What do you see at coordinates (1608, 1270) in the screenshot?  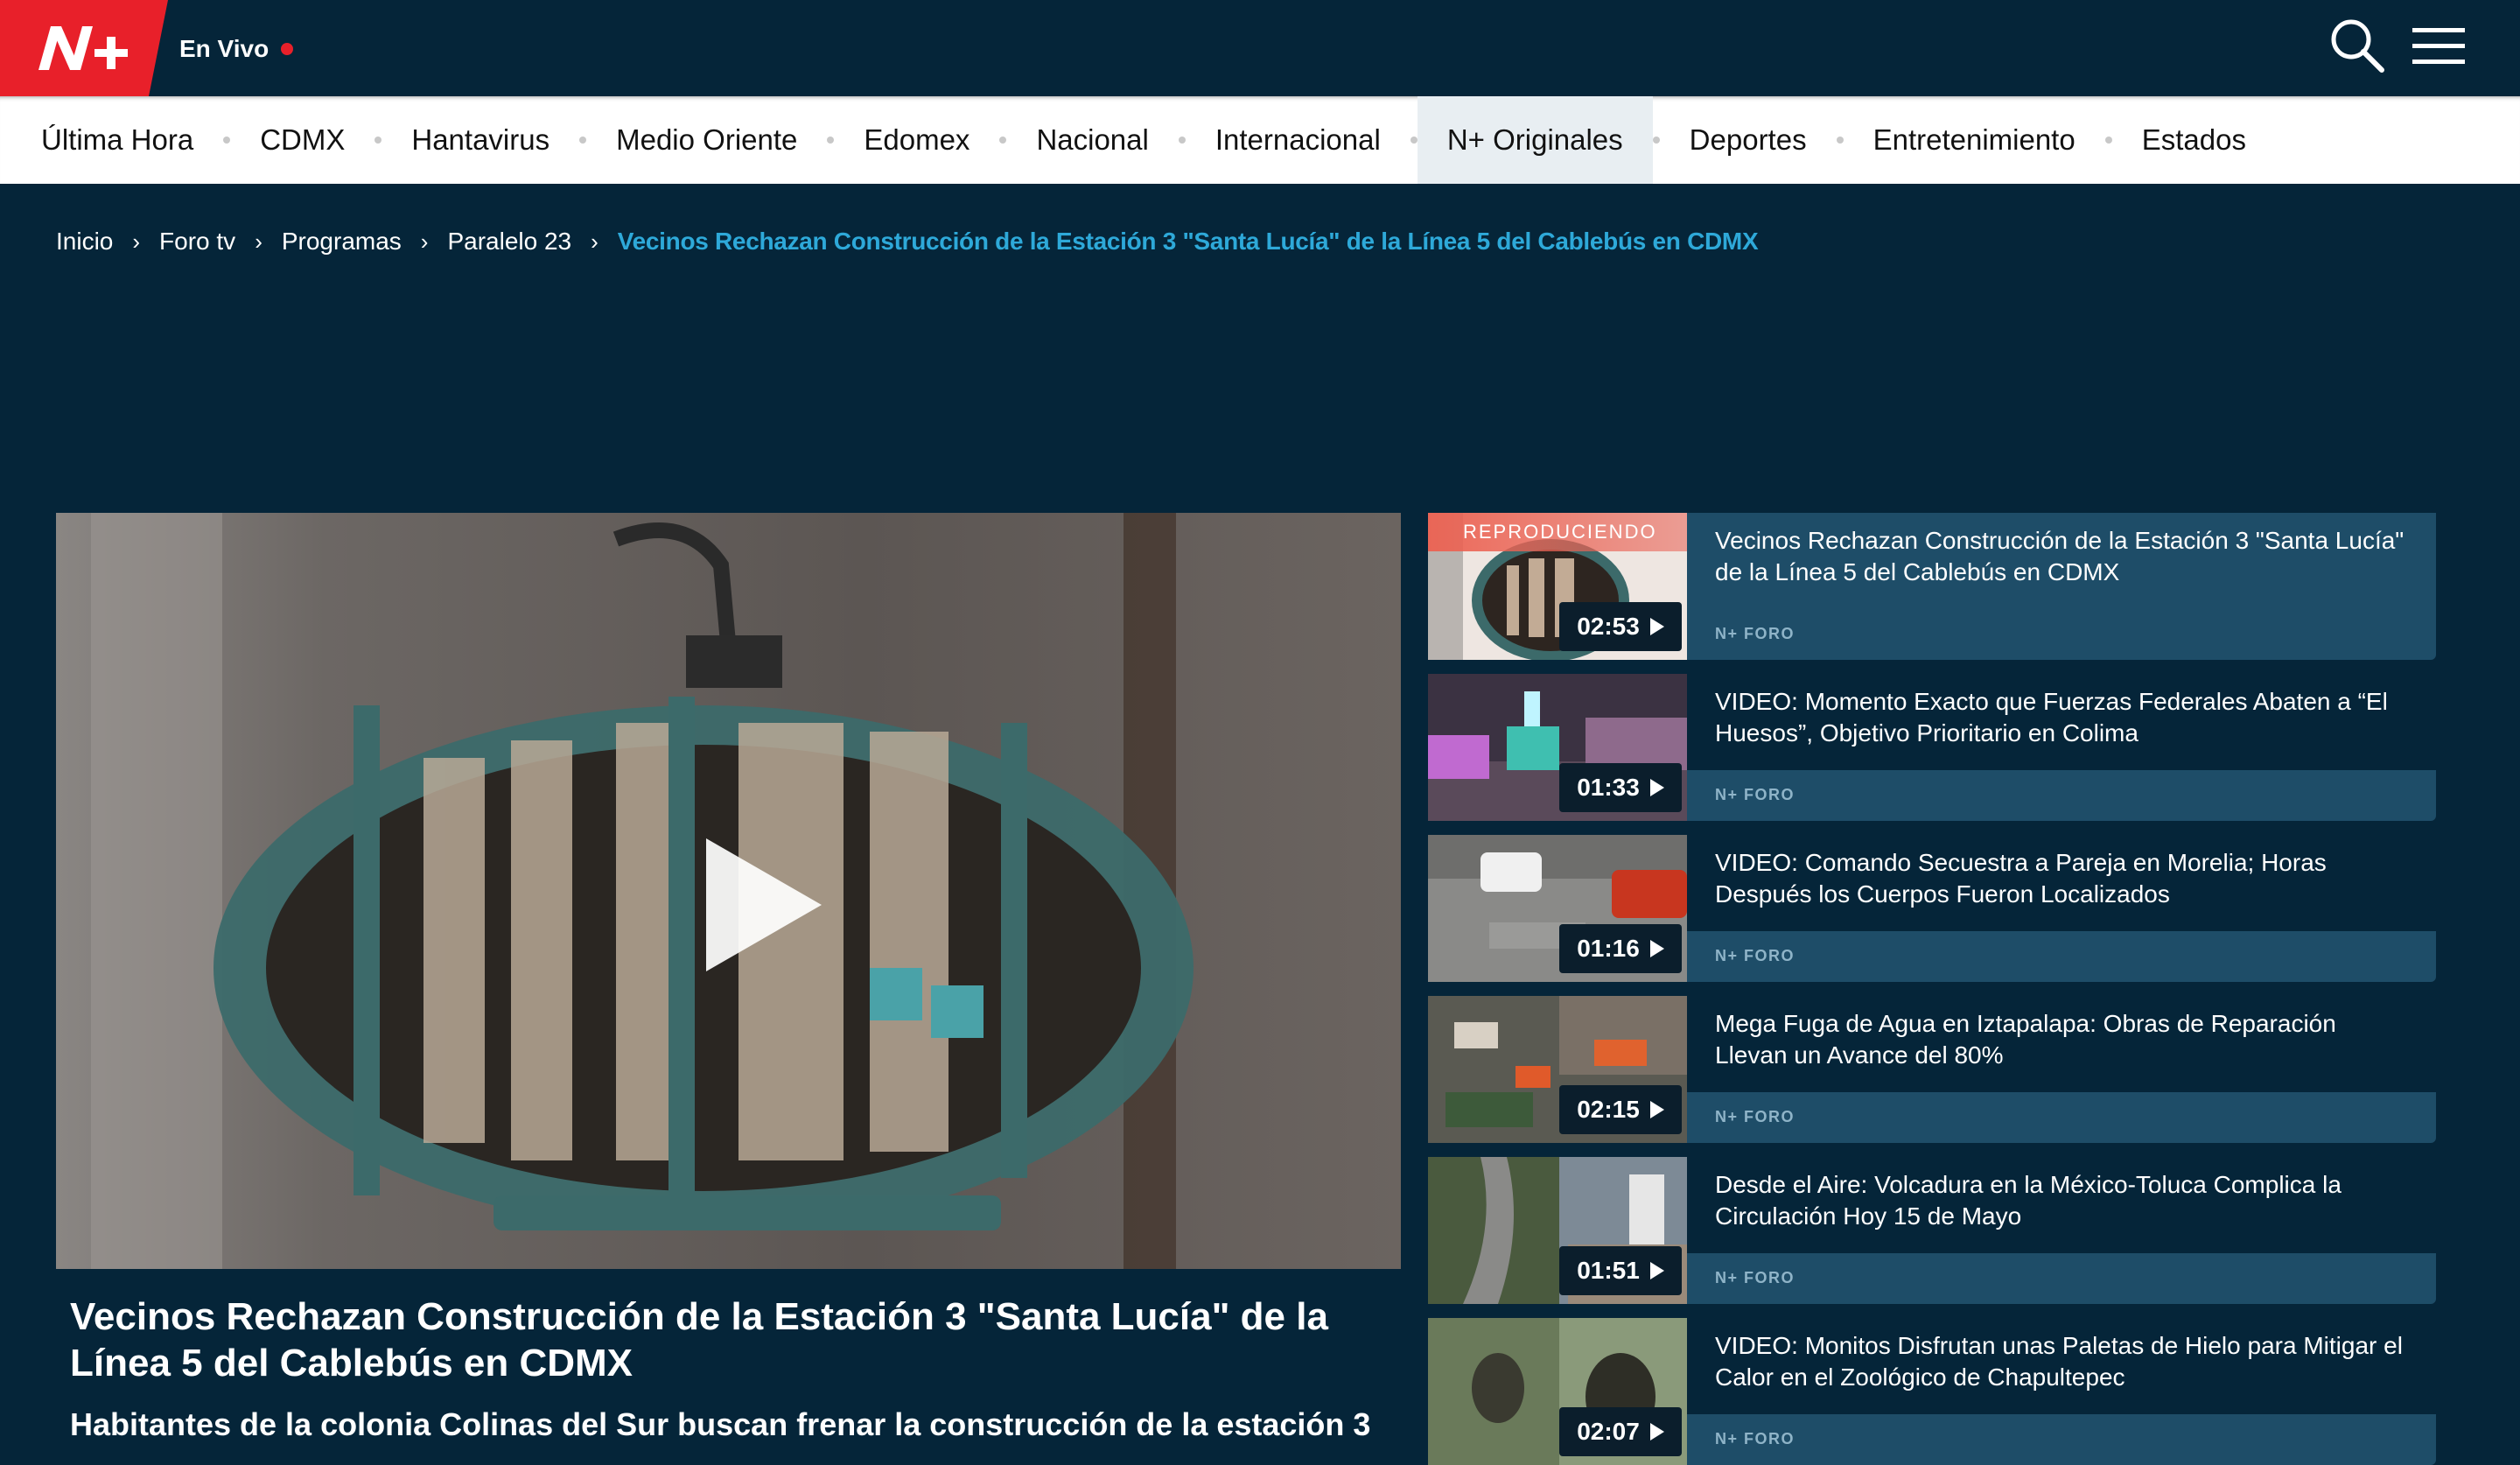 I see `duration-text: 01:51` at bounding box center [1608, 1270].